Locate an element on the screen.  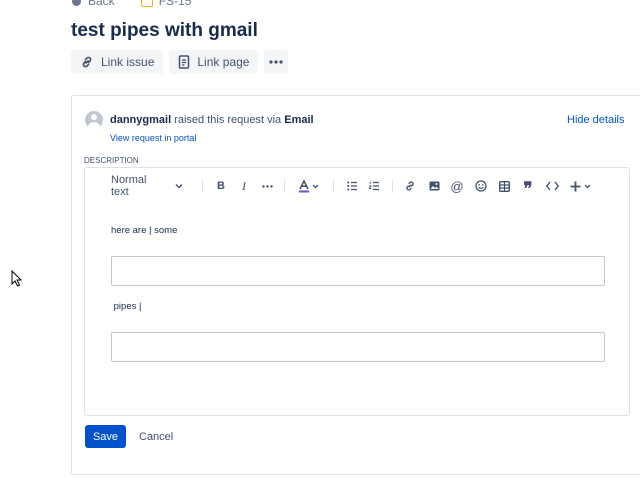
text-color-button is located at coordinates (308, 186).